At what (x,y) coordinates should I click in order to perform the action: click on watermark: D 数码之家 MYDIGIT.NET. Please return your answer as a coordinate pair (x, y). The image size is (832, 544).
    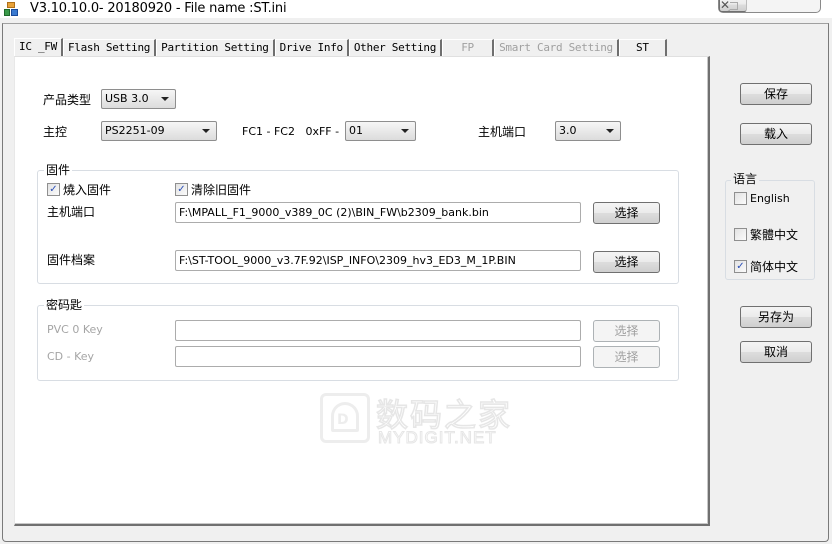
    Looking at the image, I should click on (418, 420).